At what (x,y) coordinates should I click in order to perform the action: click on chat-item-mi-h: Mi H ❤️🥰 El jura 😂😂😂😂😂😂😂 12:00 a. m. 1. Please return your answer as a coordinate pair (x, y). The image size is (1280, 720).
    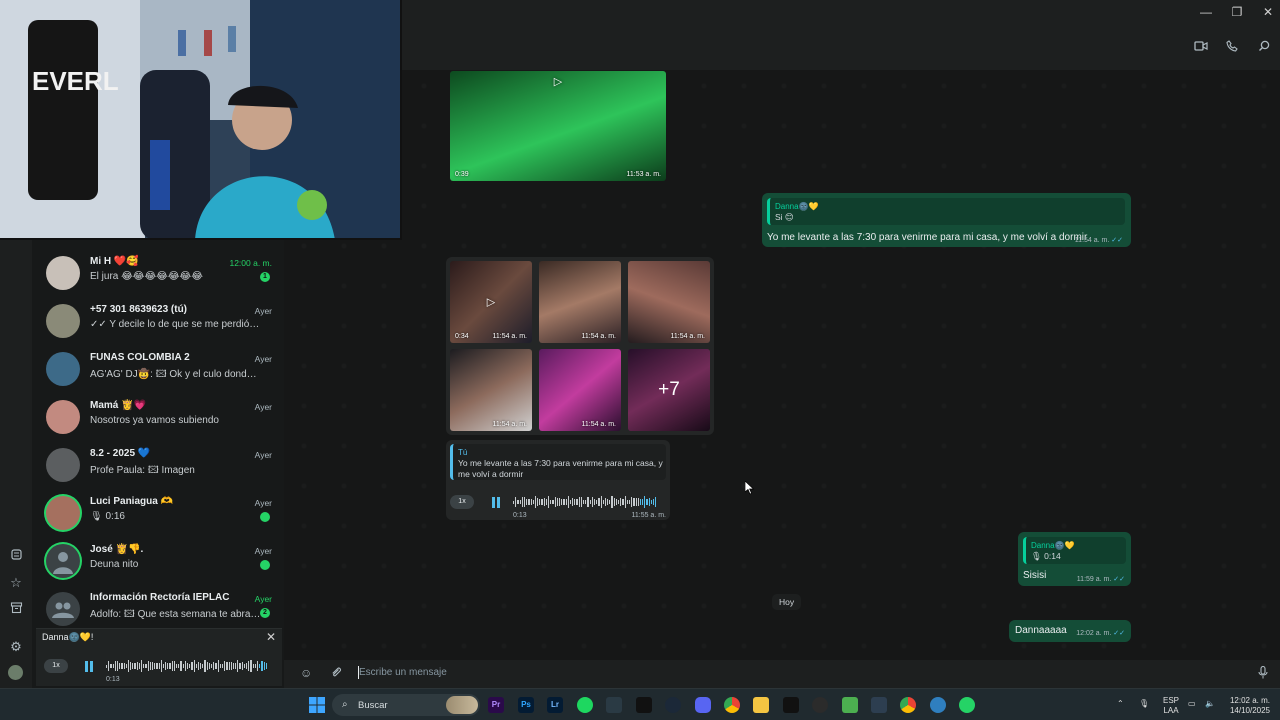
    Looking at the image, I should click on (158, 274).